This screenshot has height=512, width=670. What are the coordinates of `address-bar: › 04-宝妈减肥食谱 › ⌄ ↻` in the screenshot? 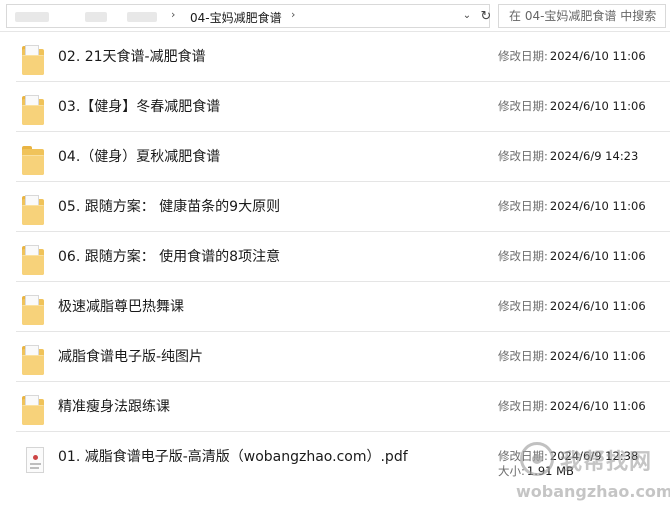 It's located at (335, 16).